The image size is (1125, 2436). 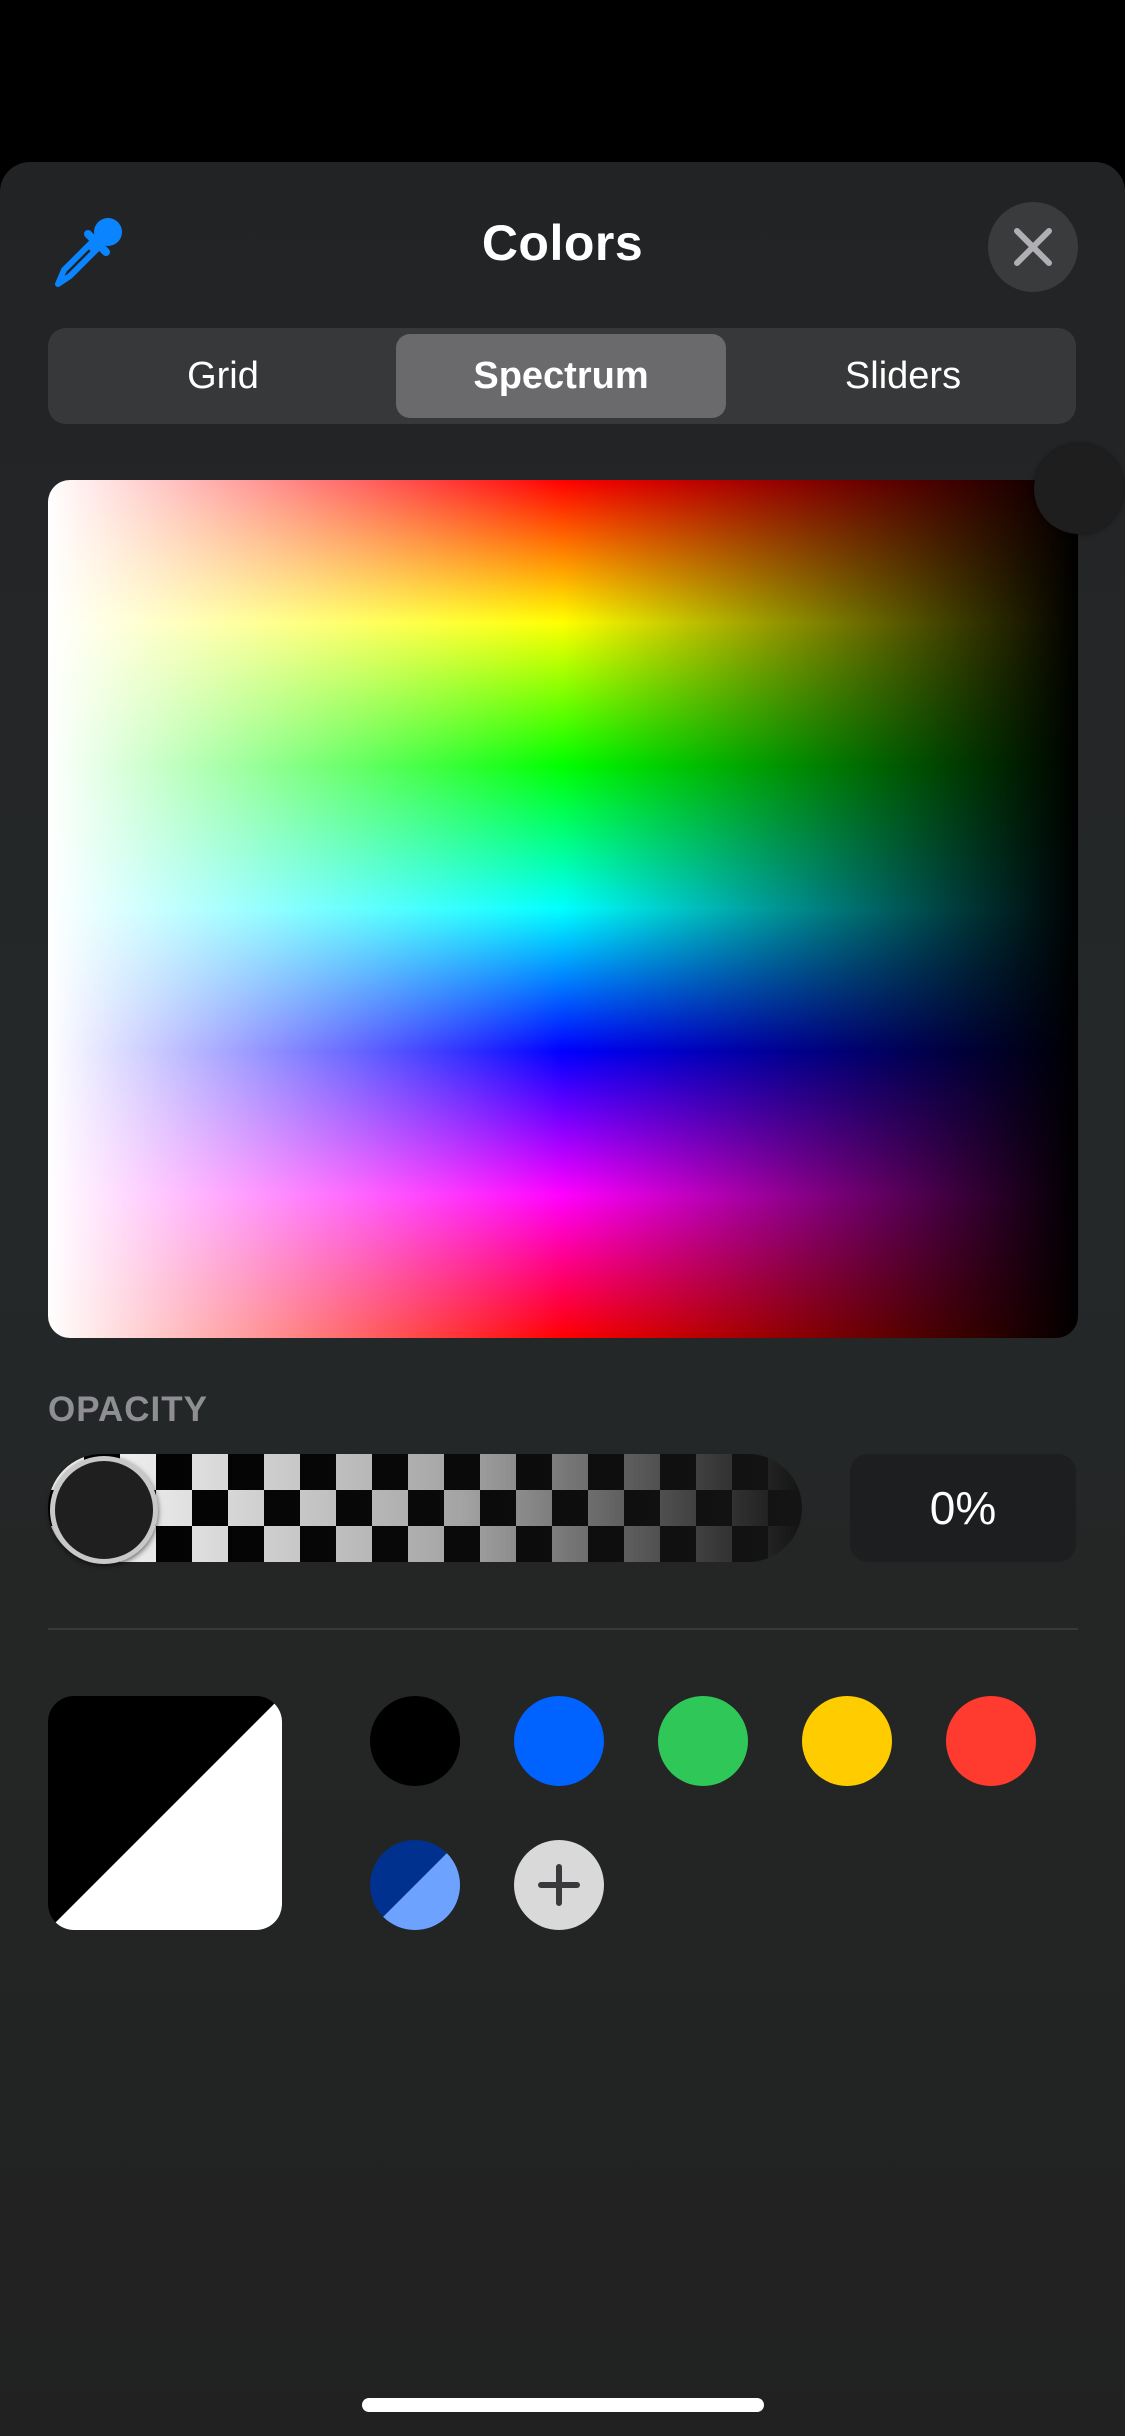 I want to click on swatch-yellow, so click(x=847, y=1741).